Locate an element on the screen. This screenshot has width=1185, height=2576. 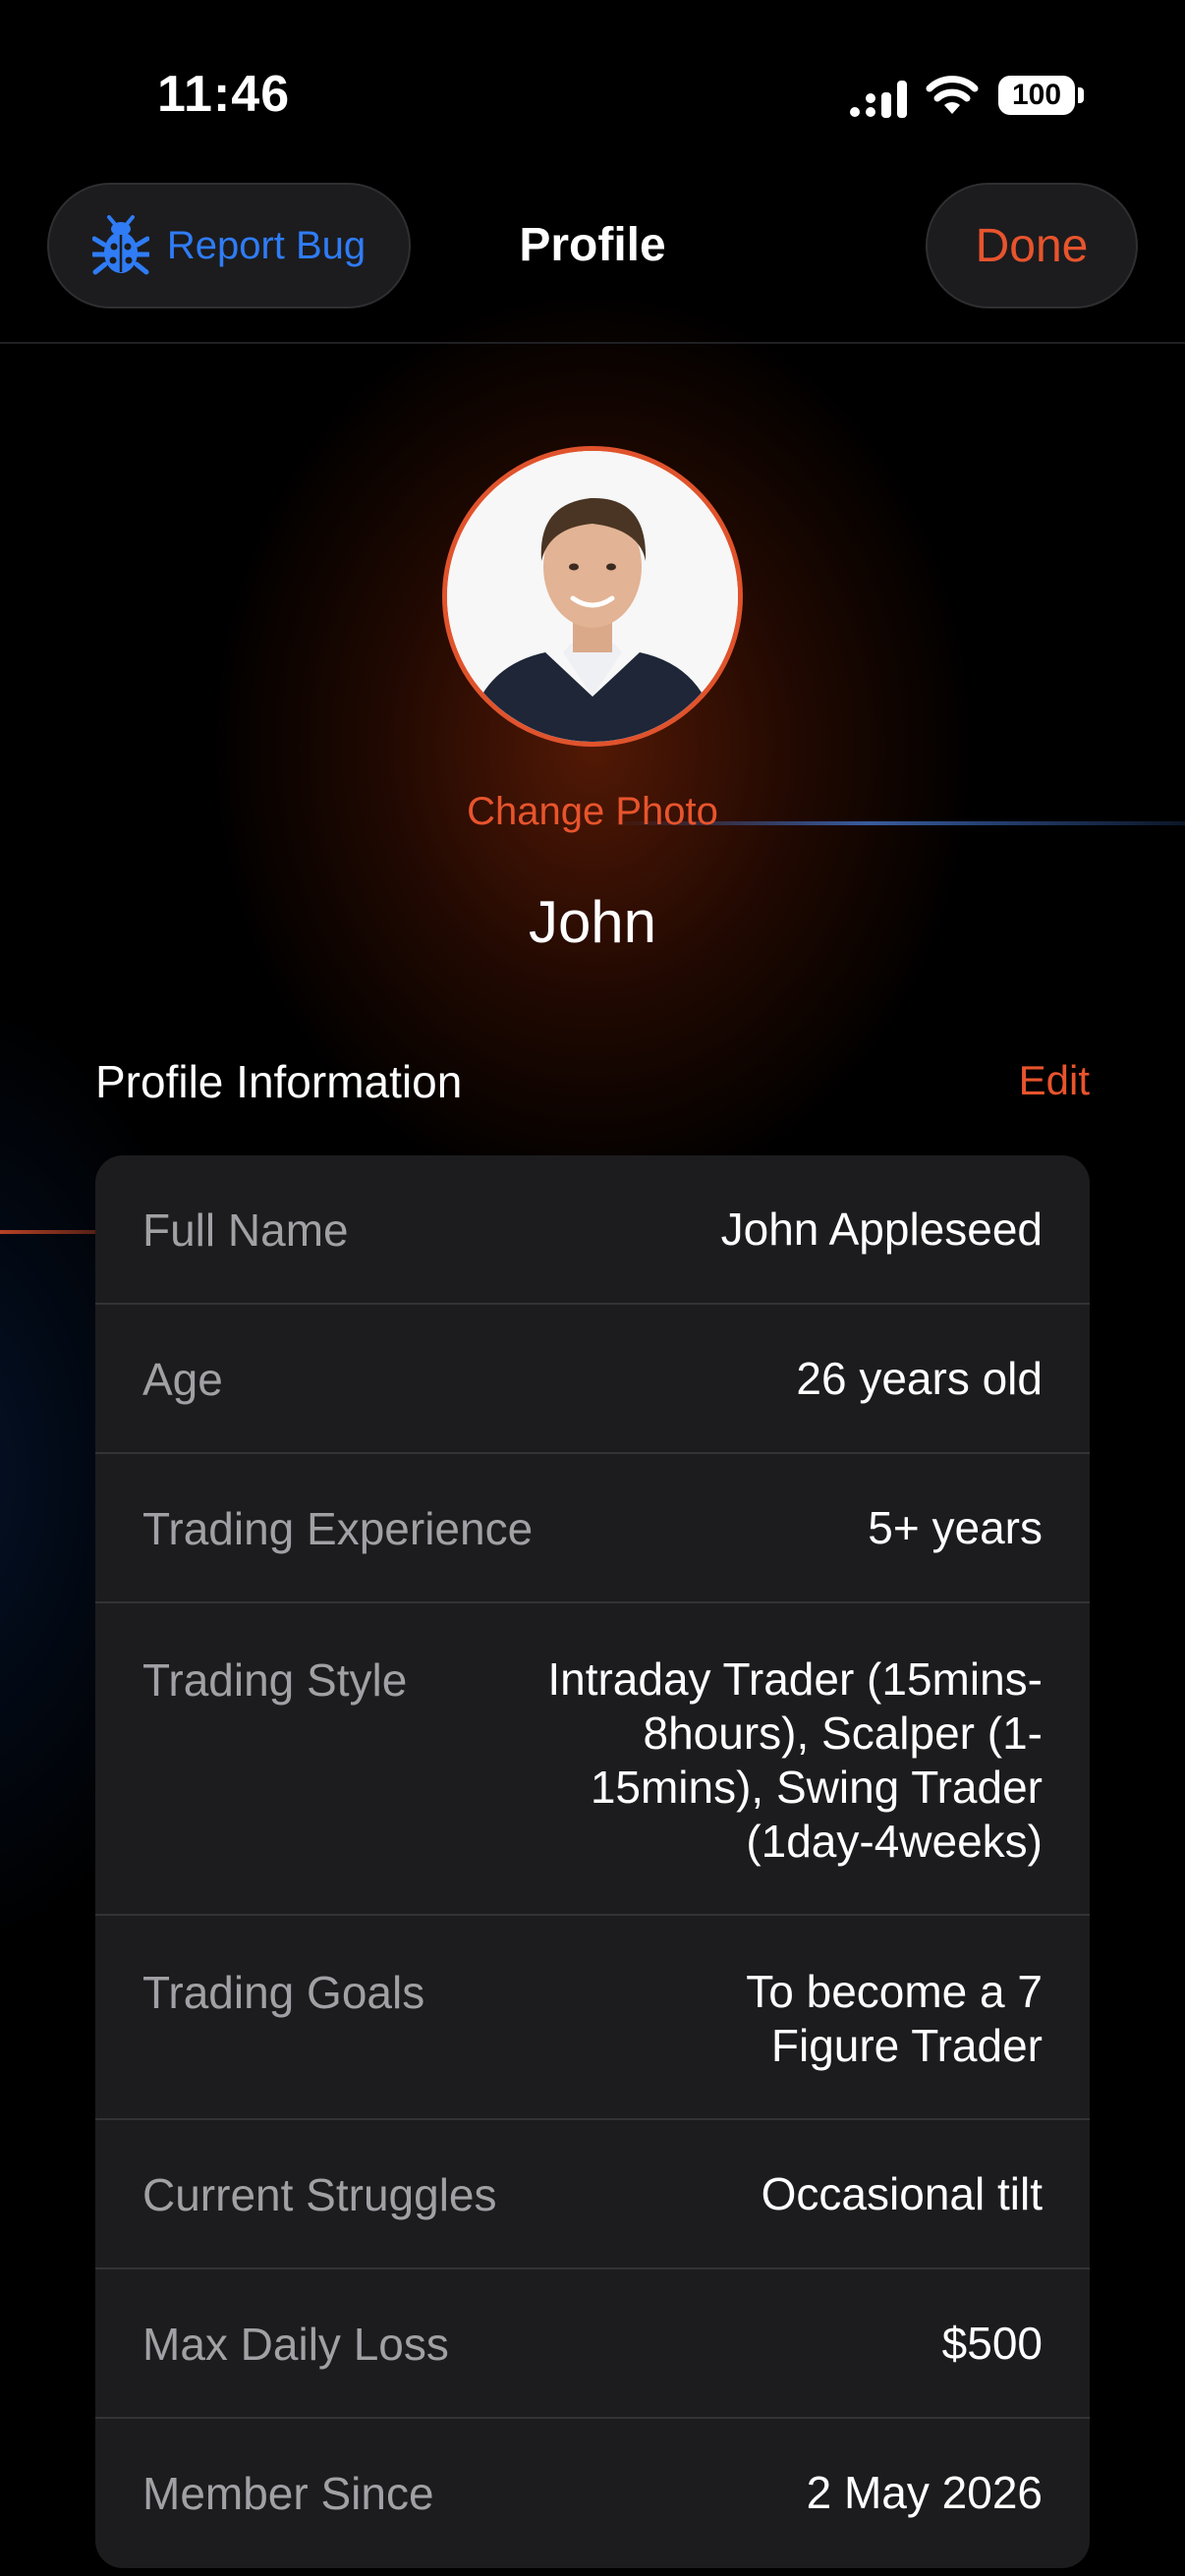
status-time: 11:46 is located at coordinates (224, 94).